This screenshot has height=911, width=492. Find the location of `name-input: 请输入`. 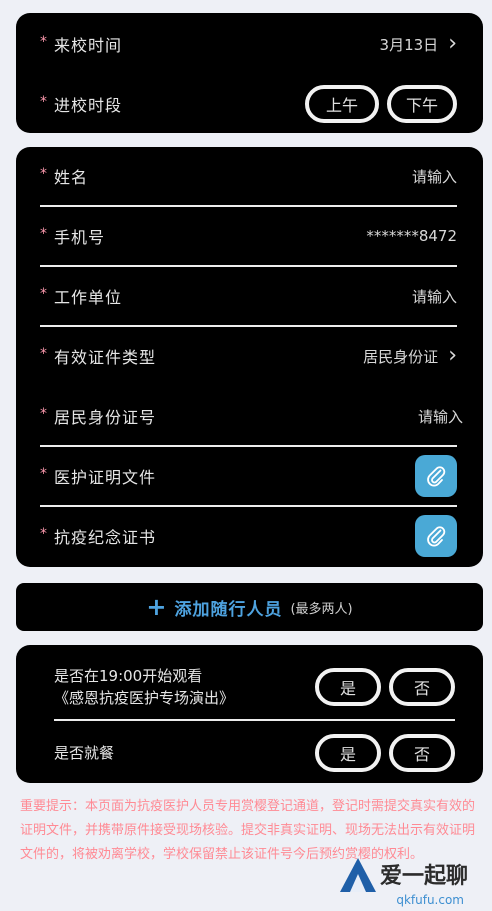

name-input: 请输入 is located at coordinates (434, 176).